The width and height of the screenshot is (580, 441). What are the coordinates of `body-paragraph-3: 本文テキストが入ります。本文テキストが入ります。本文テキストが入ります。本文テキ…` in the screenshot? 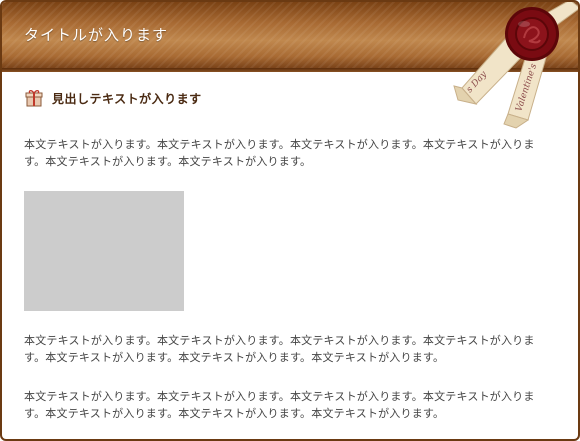 It's located at (279, 405).